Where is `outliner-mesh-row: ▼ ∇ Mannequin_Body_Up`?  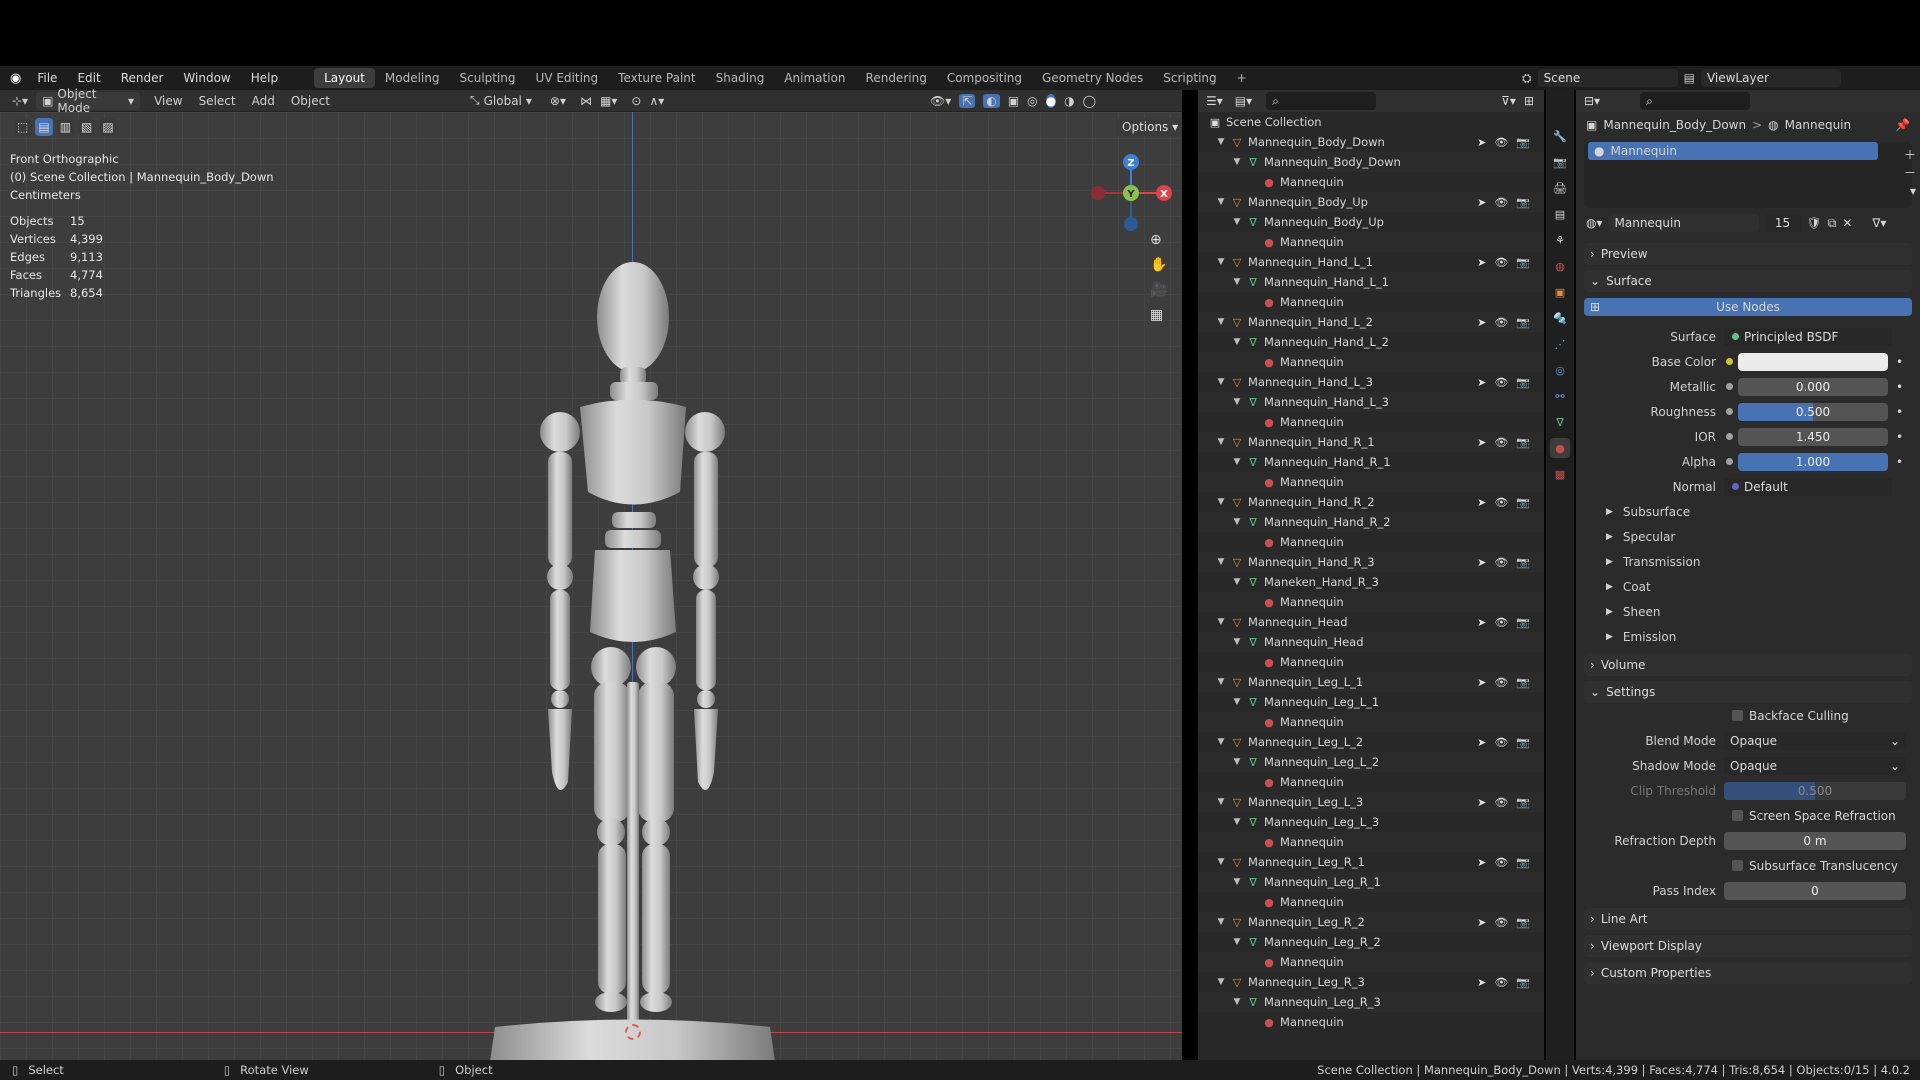 outliner-mesh-row: ▼ ∇ Mannequin_Body_Up is located at coordinates (1371, 222).